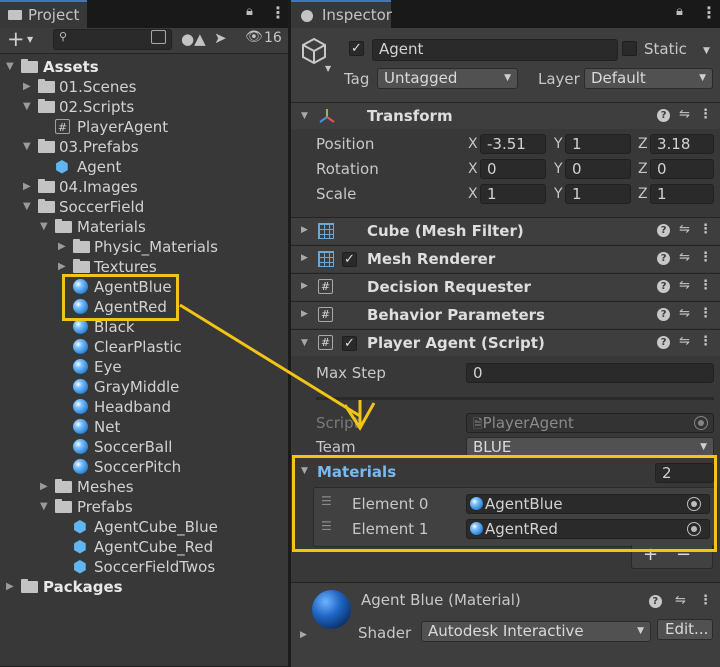 The image size is (720, 667). I want to click on context-menu-icon: ⋮, so click(705, 600).